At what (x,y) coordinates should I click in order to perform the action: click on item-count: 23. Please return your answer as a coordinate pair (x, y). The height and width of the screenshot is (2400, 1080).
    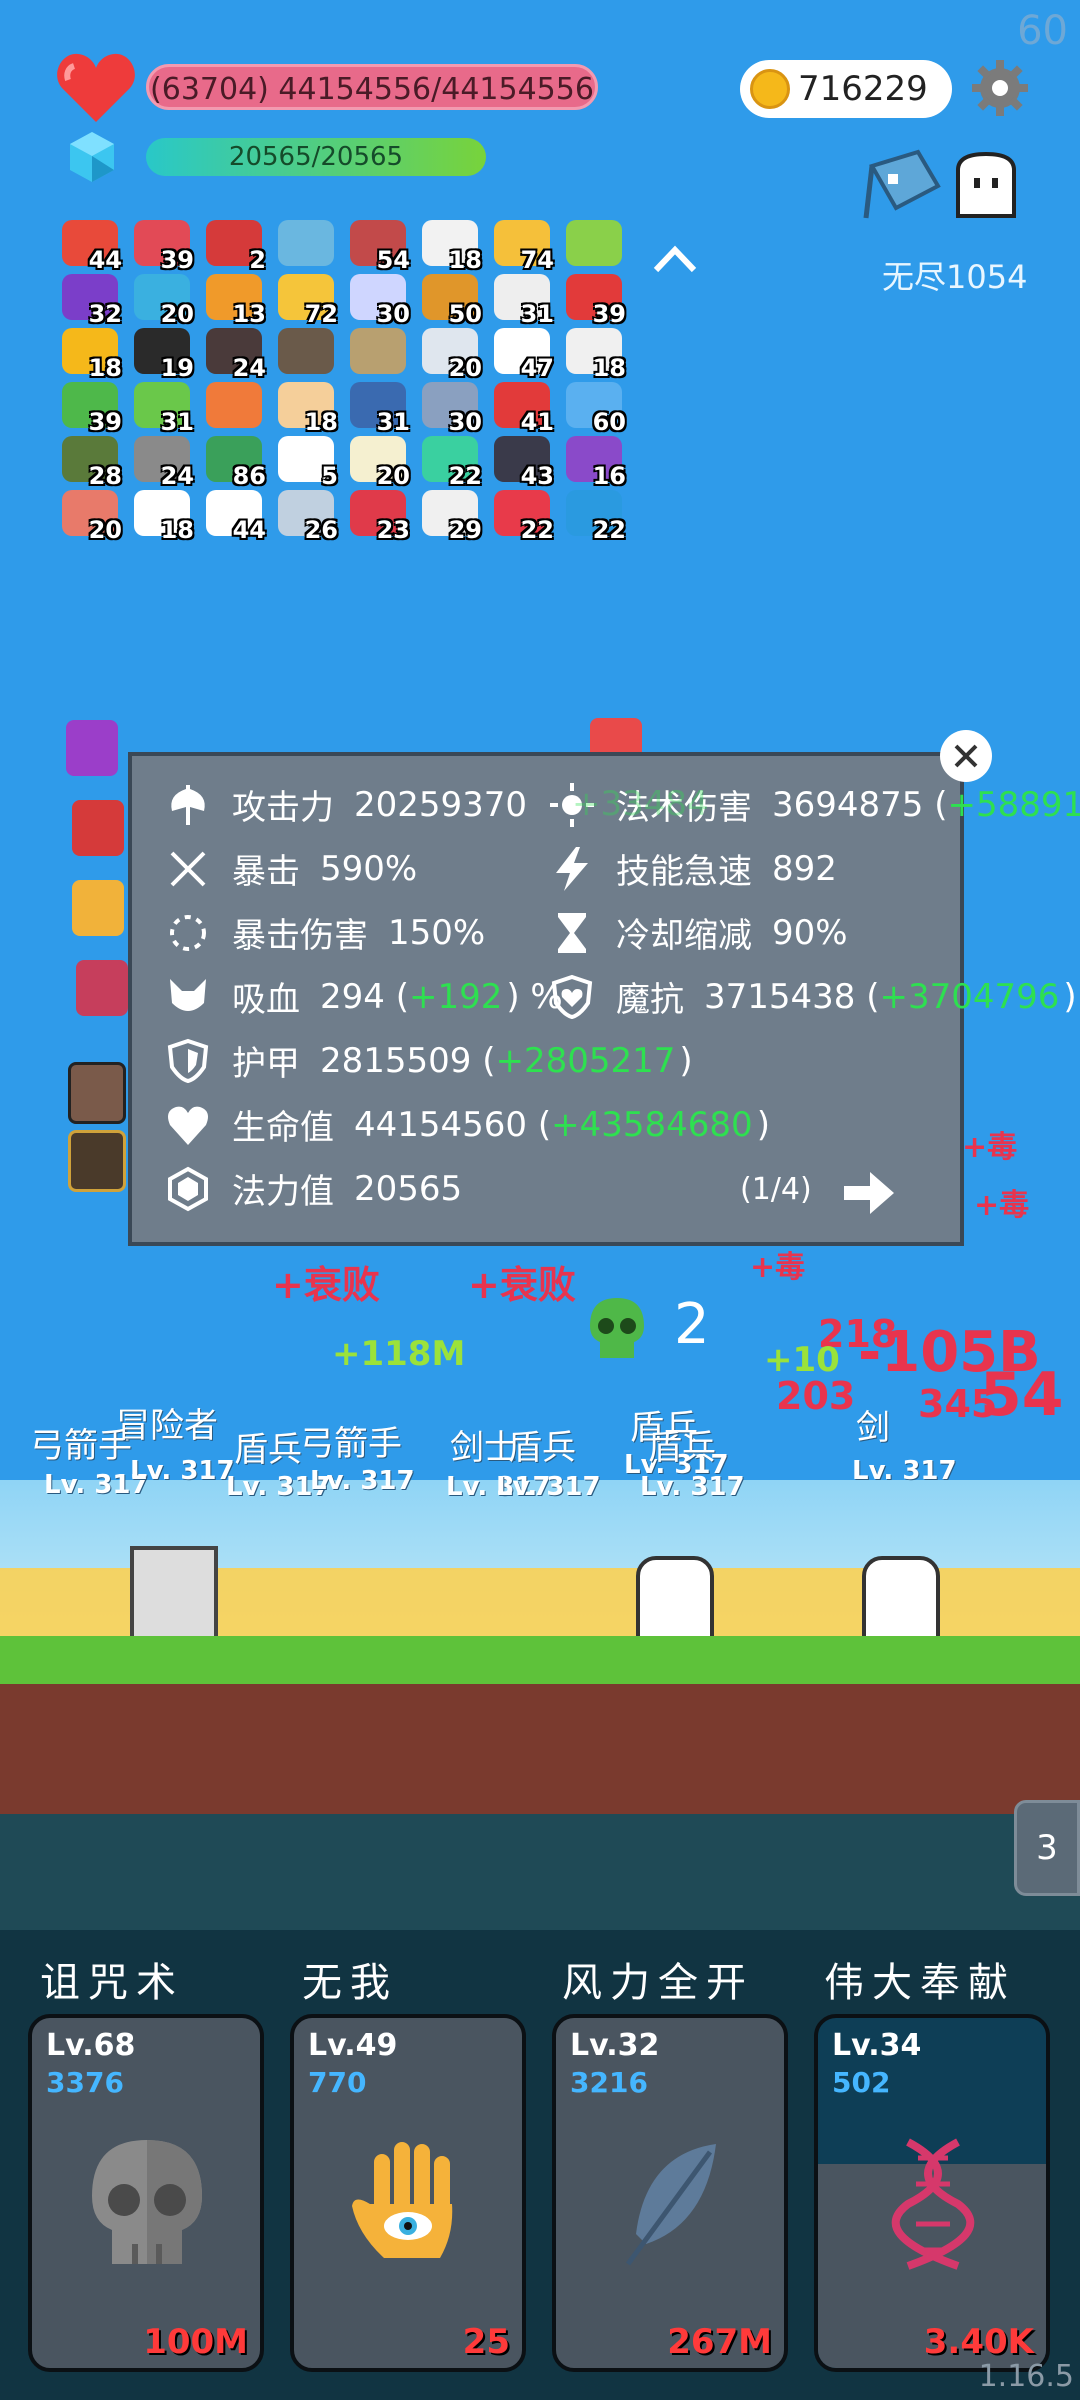
    Looking at the image, I should click on (393, 530).